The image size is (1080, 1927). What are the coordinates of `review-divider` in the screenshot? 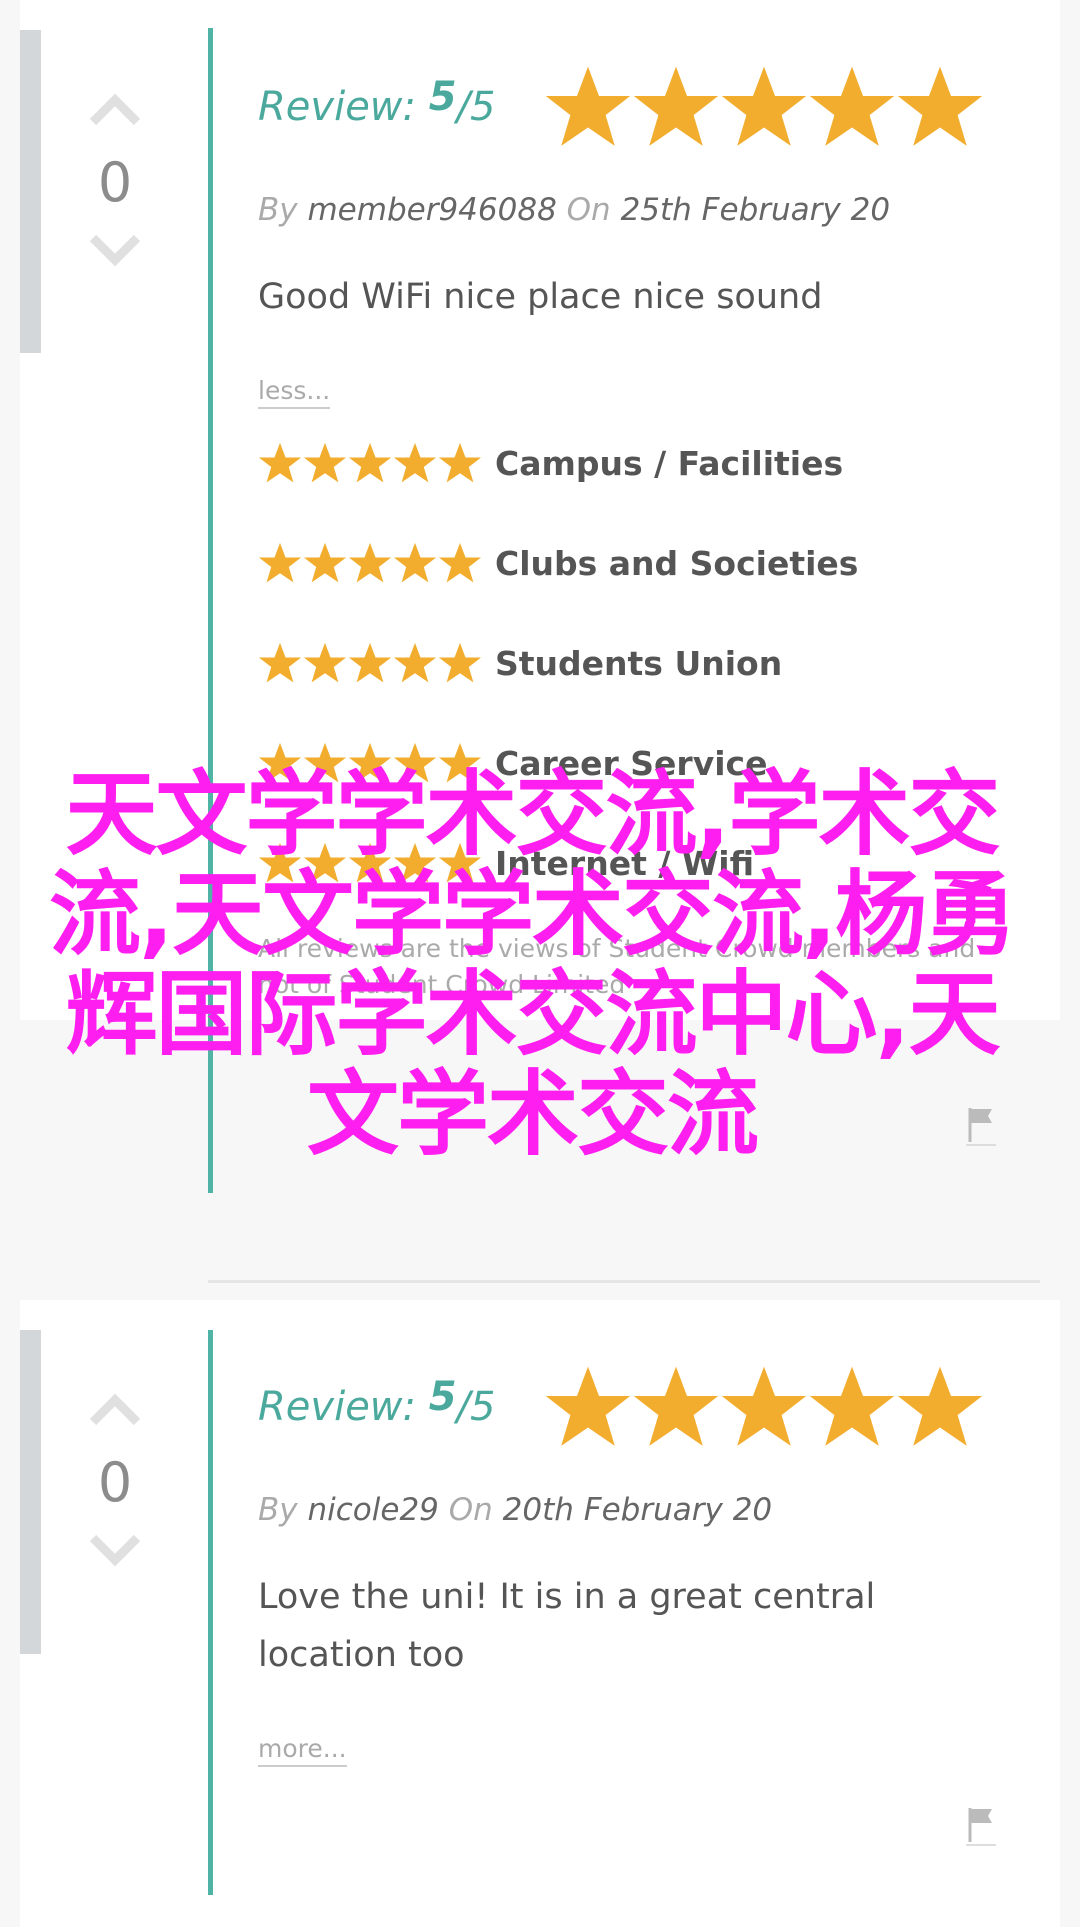 It's located at (624, 1281).